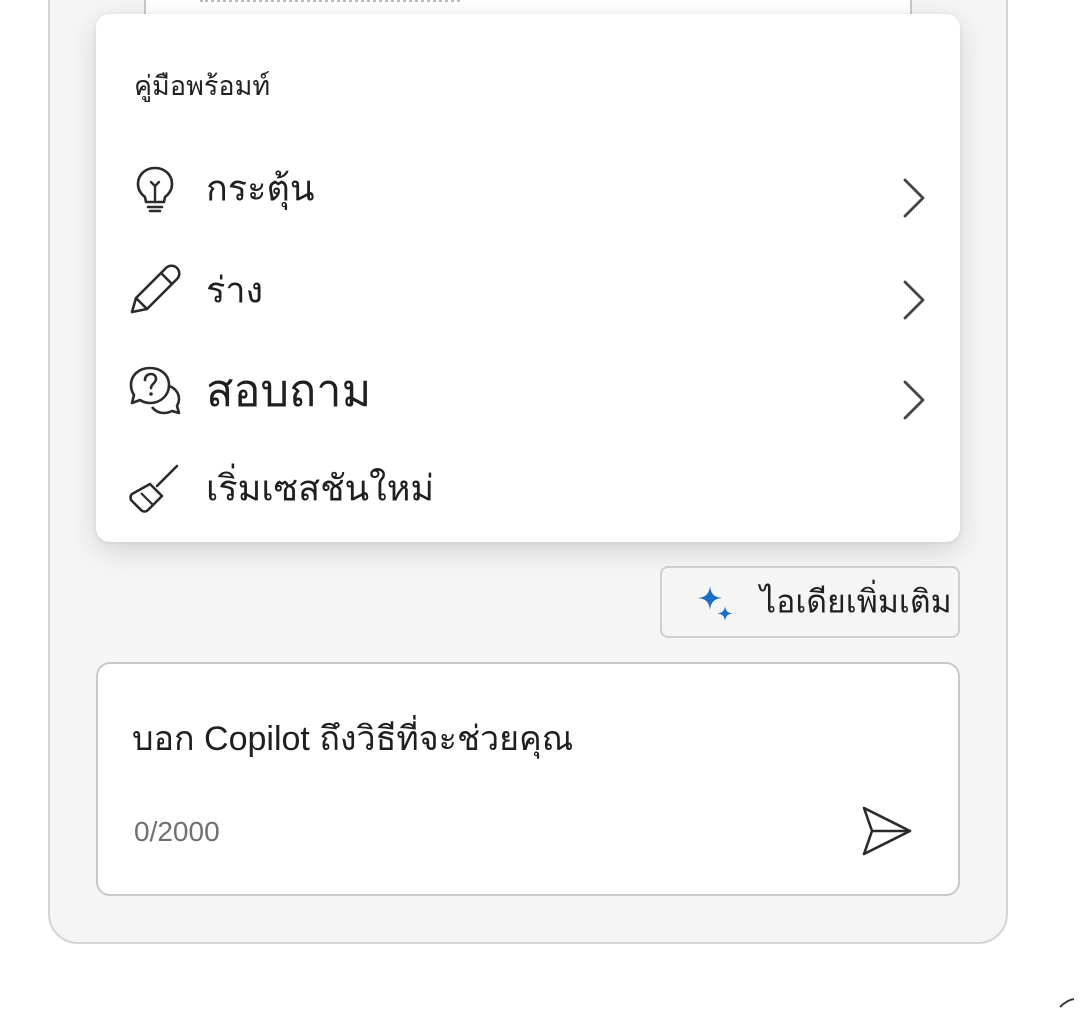 The width and height of the screenshot is (1080, 1015). What do you see at coordinates (1067, 1003) in the screenshot?
I see `corner-edge` at bounding box center [1067, 1003].